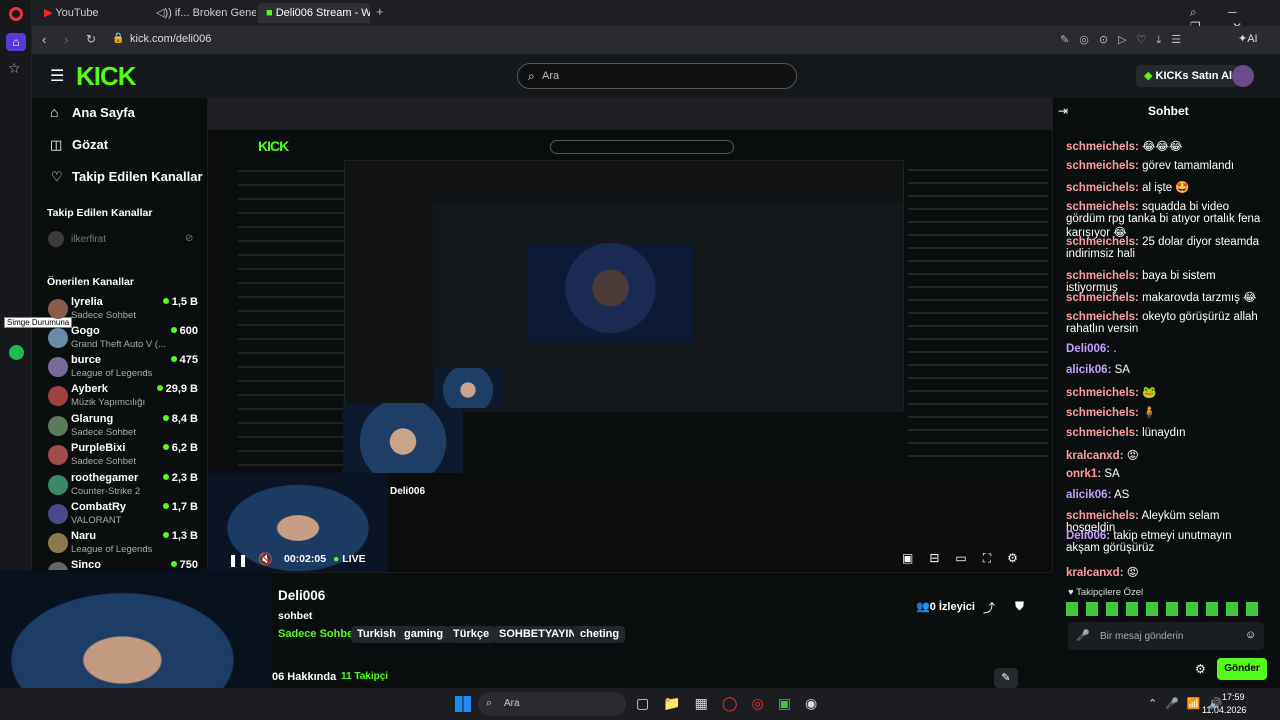 The width and height of the screenshot is (1280, 720). I want to click on ai-button: ✦AI, so click(1248, 38).